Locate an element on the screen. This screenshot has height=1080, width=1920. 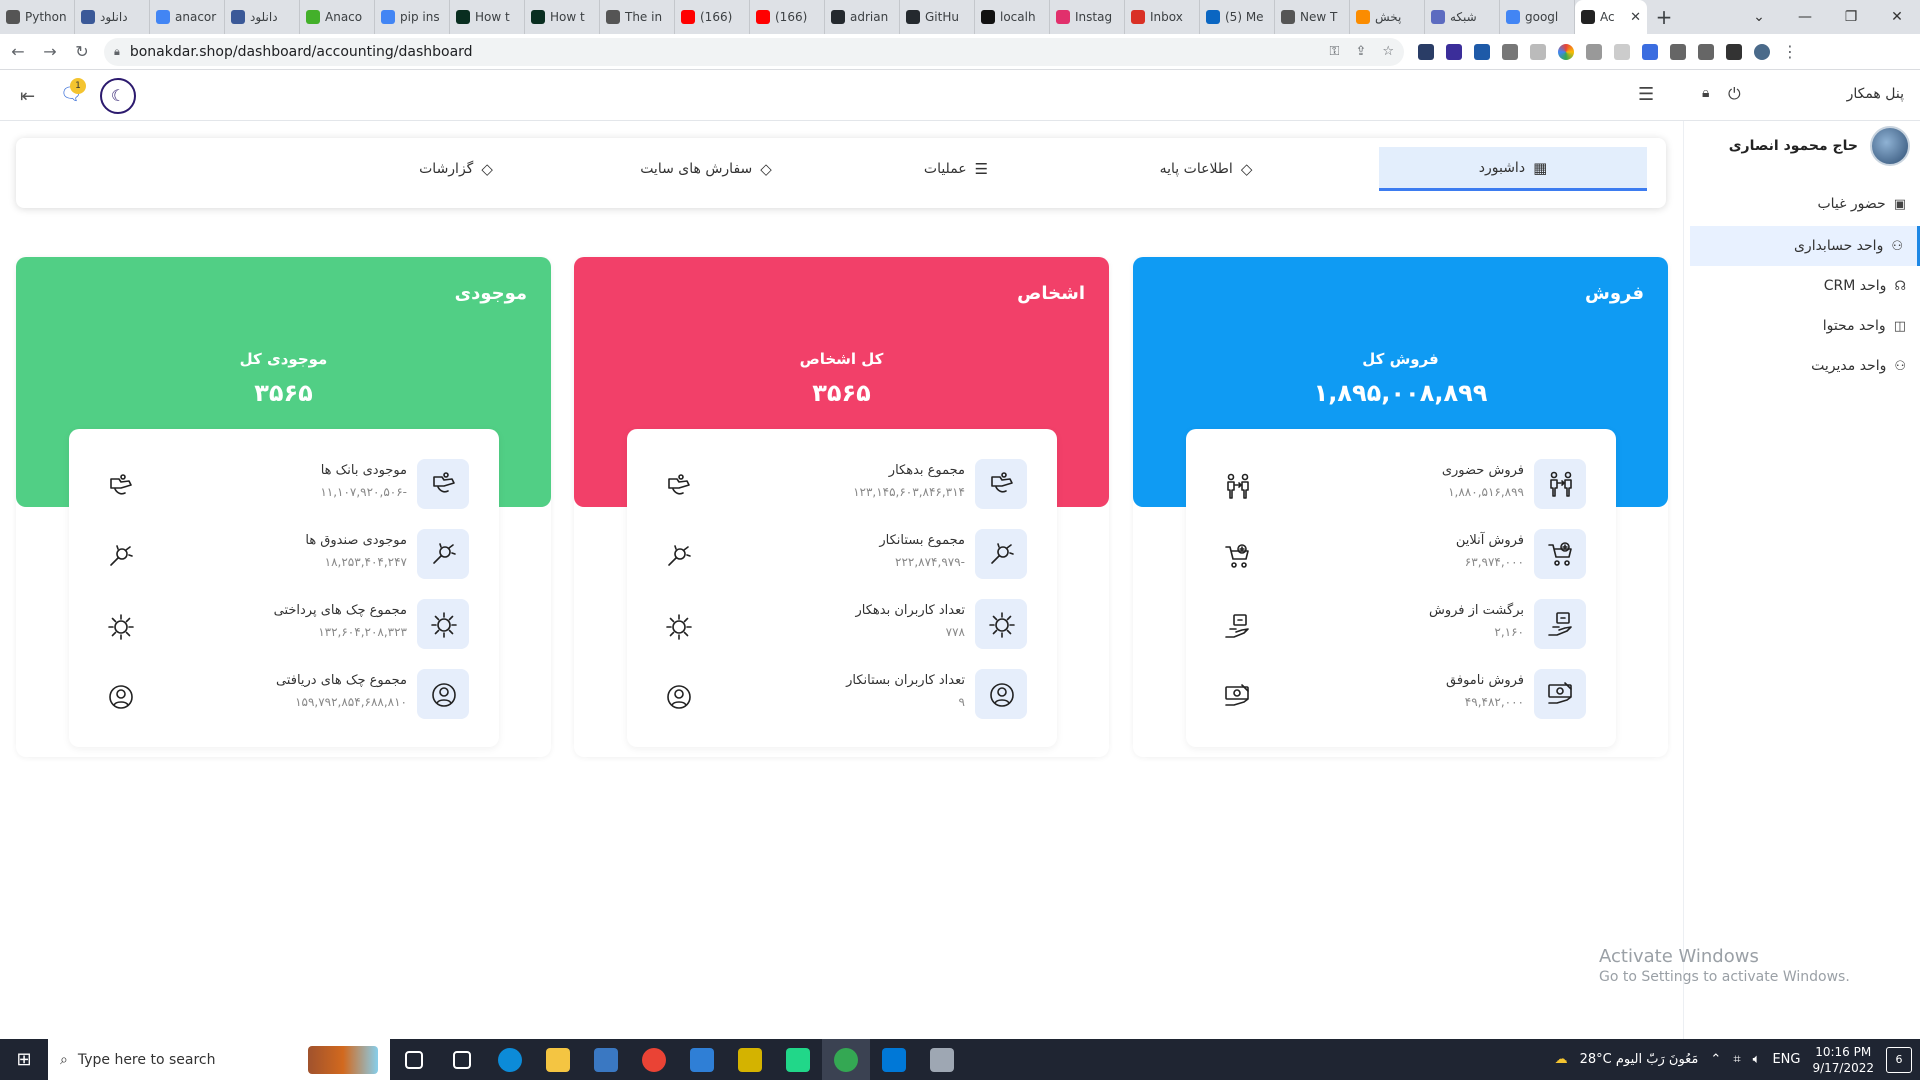
stat-row: مجموع بستانکار -۲۲۲,۸۷۴,۹۷۹ is located at coordinates (842, 559).